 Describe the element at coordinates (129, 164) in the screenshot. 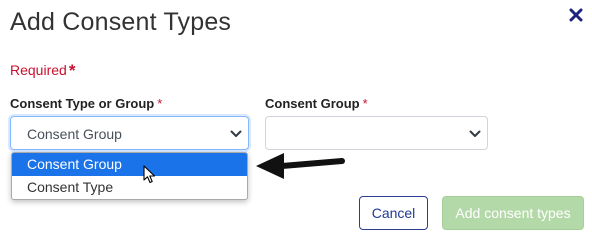

I see `dropdown-option-consent-group: Consent Group` at that location.